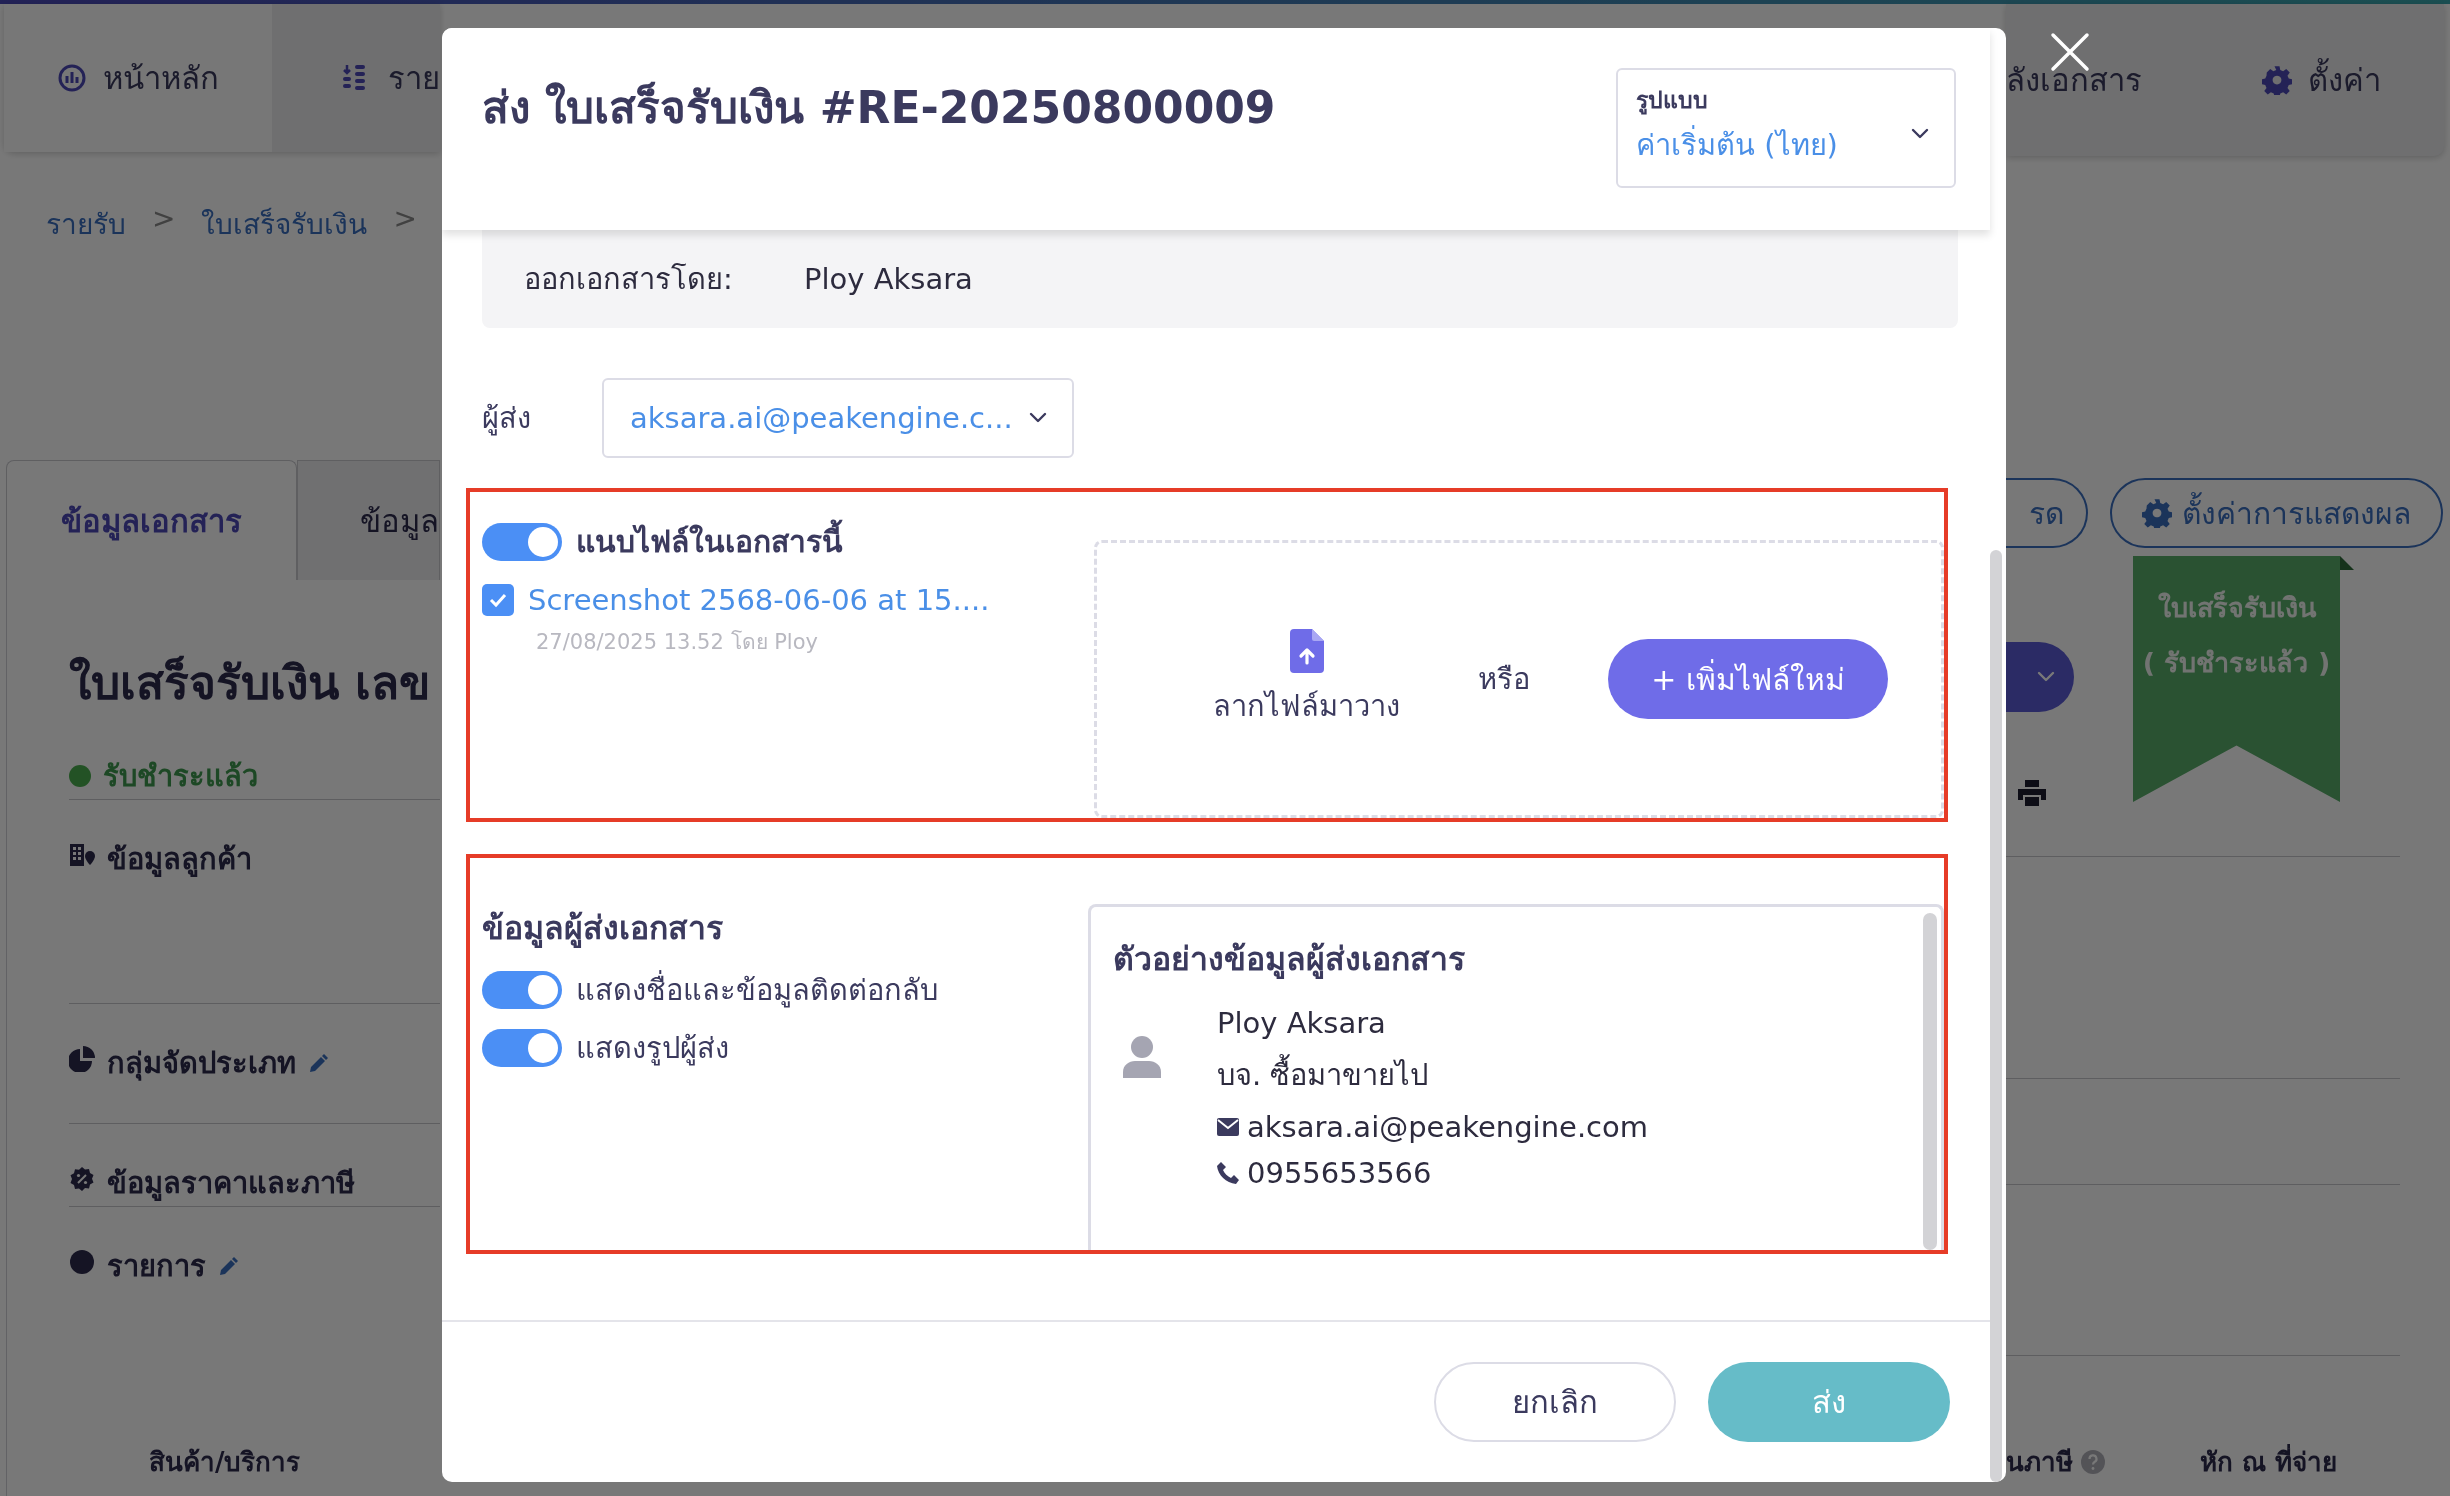  What do you see at coordinates (151, 520) in the screenshot?
I see `tab: ข้อมูลเอกสาร` at bounding box center [151, 520].